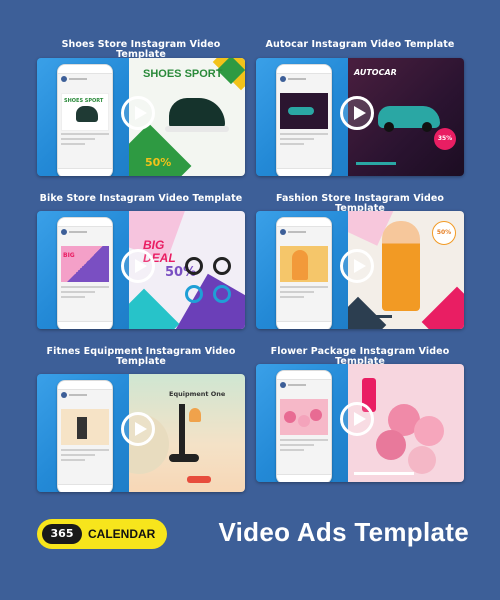 The image size is (500, 600). Describe the element at coordinates (141, 198) in the screenshot. I see `card-title-bike: Bike Store Instagram Video Template` at that location.